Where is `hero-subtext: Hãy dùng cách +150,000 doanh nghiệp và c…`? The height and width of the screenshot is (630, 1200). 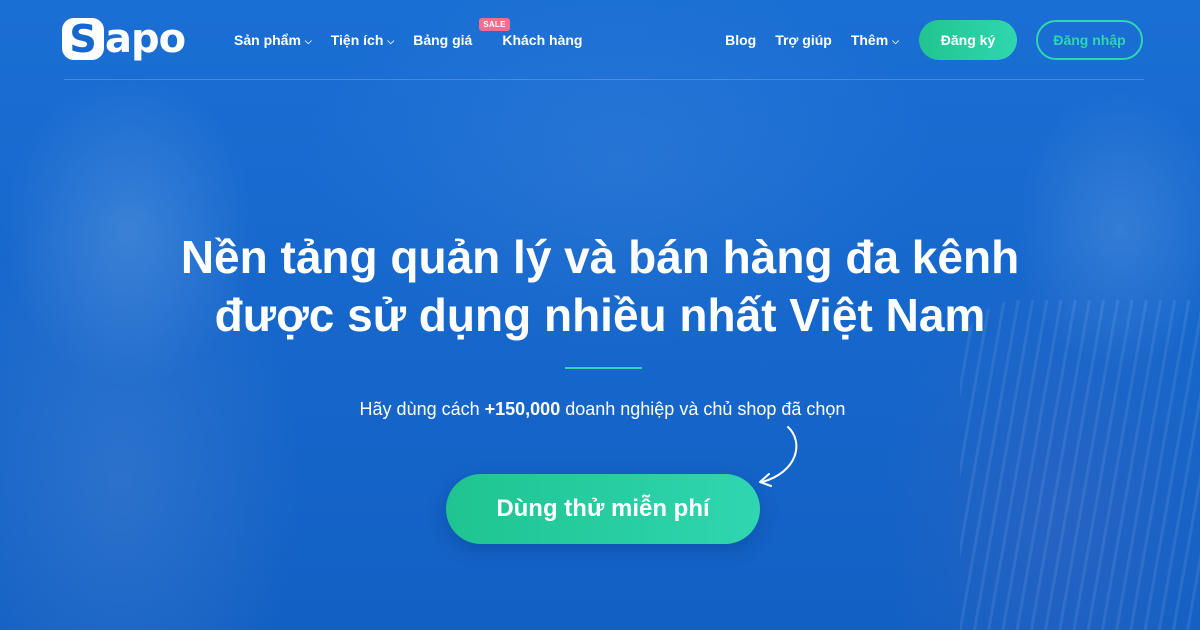 hero-subtext: Hãy dùng cách +150,000 doanh nghiệp và c… is located at coordinates (600, 409).